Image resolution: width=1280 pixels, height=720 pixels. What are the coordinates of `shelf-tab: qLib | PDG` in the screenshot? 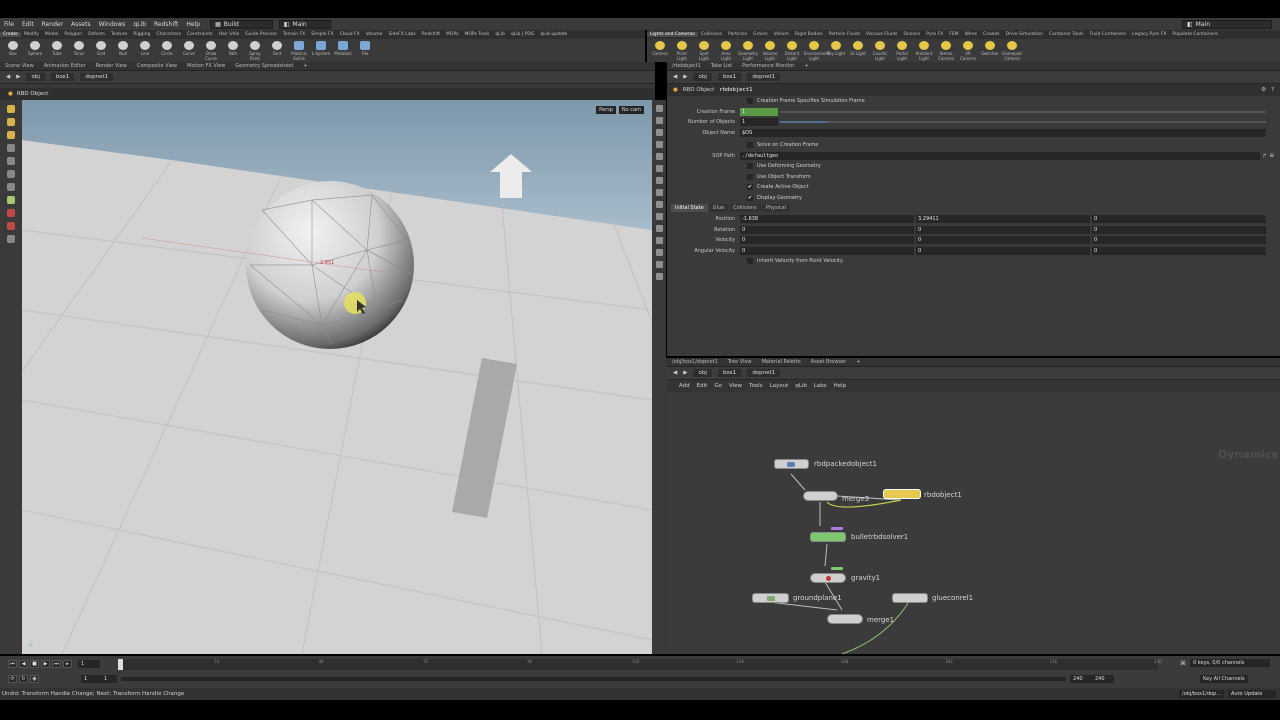 It's located at (523, 34).